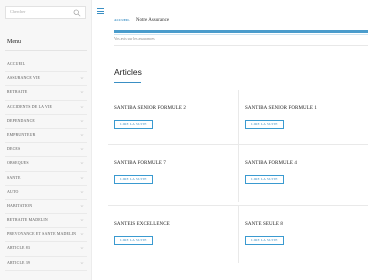 The width and height of the screenshot is (390, 280). What do you see at coordinates (264, 224) in the screenshot?
I see `article-title: SANTE SEULE 8` at bounding box center [264, 224].